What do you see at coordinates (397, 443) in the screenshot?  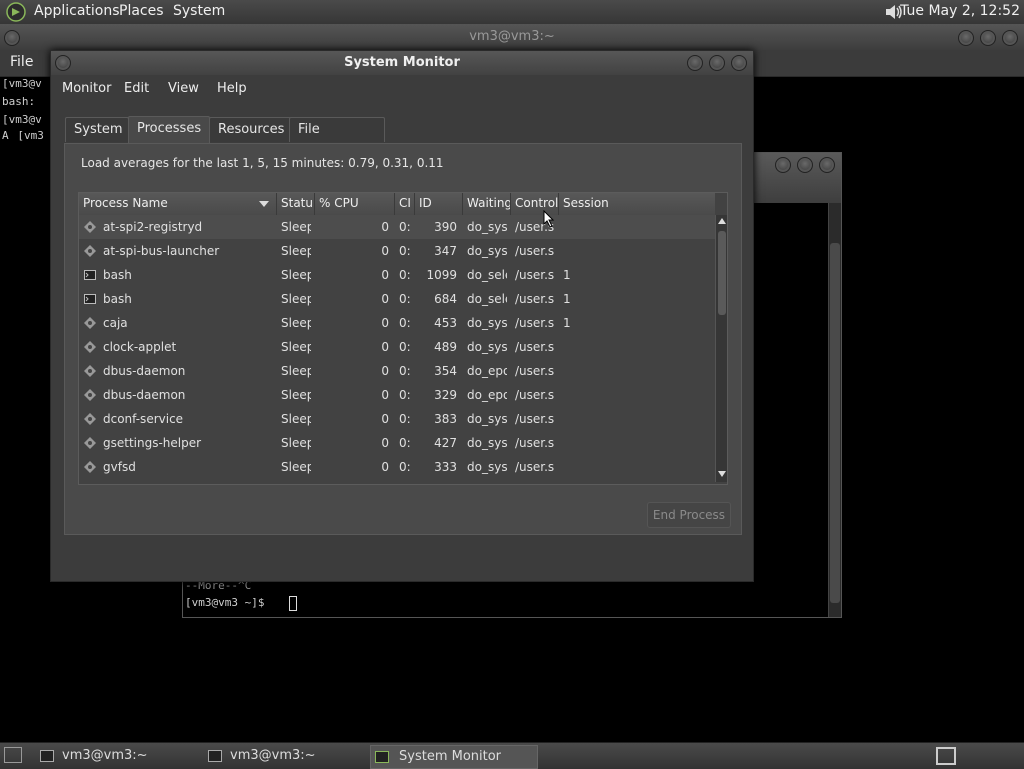 I see `table-row: gsettings-helper Sleep 0 0: 427 do_sys/user.s` at bounding box center [397, 443].